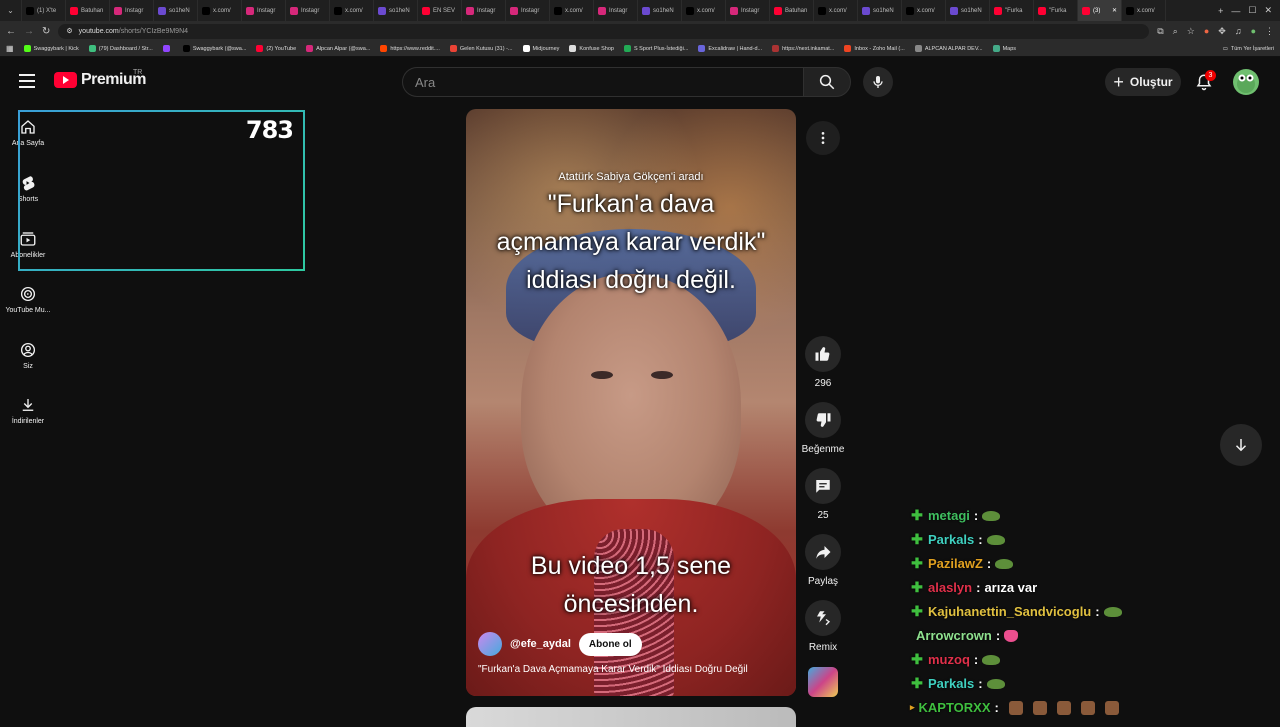 The image size is (1280, 727). Describe the element at coordinates (1063, 708) in the screenshot. I see `chat-emote-icon` at that location.